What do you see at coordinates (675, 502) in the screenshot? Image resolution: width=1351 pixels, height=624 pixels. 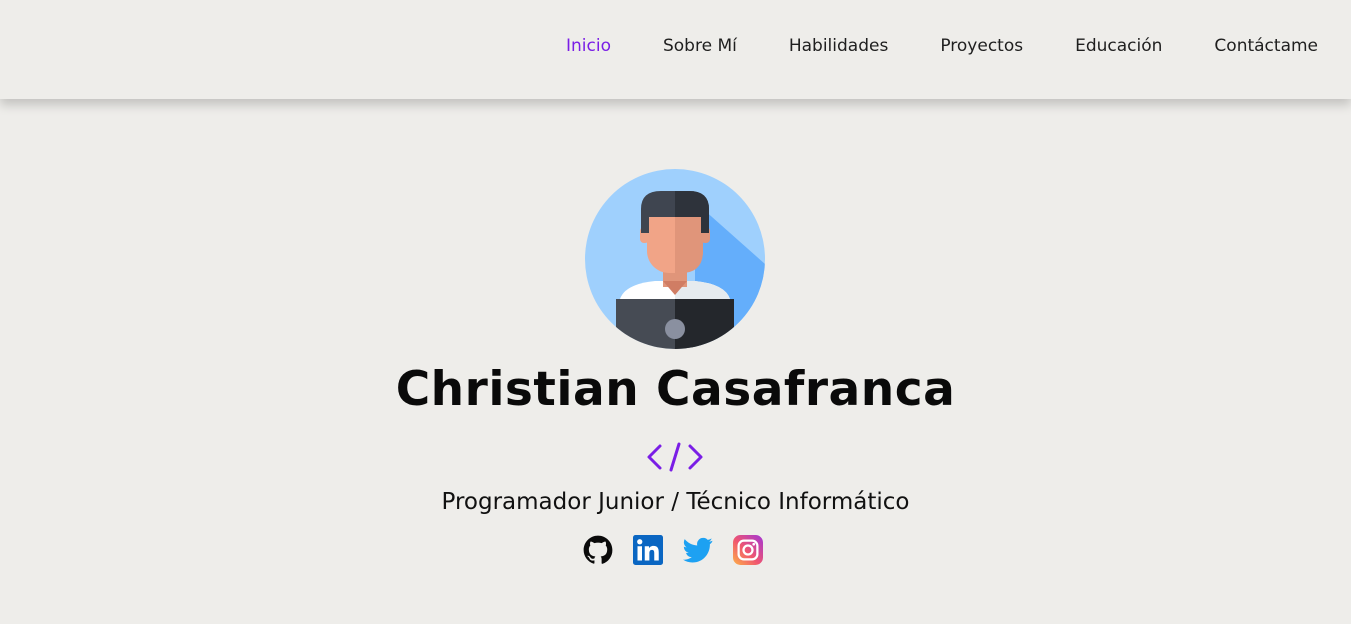 I see `hero-role: Programador Junior / Técnico Informático` at bounding box center [675, 502].